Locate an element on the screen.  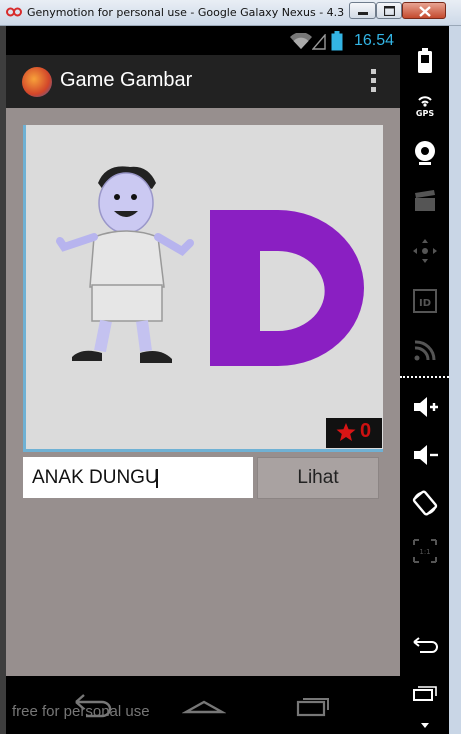
battery-icon is located at coordinates (425, 61).